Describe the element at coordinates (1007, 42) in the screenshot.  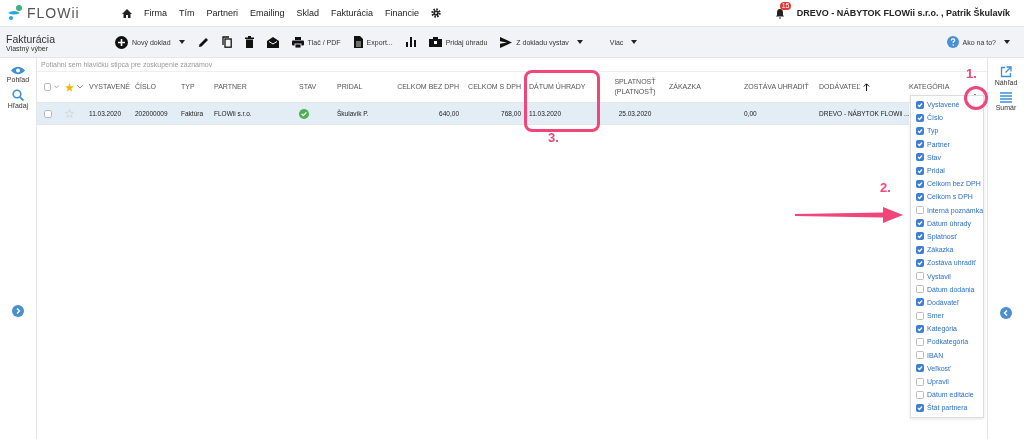
I see `caret-icon` at that location.